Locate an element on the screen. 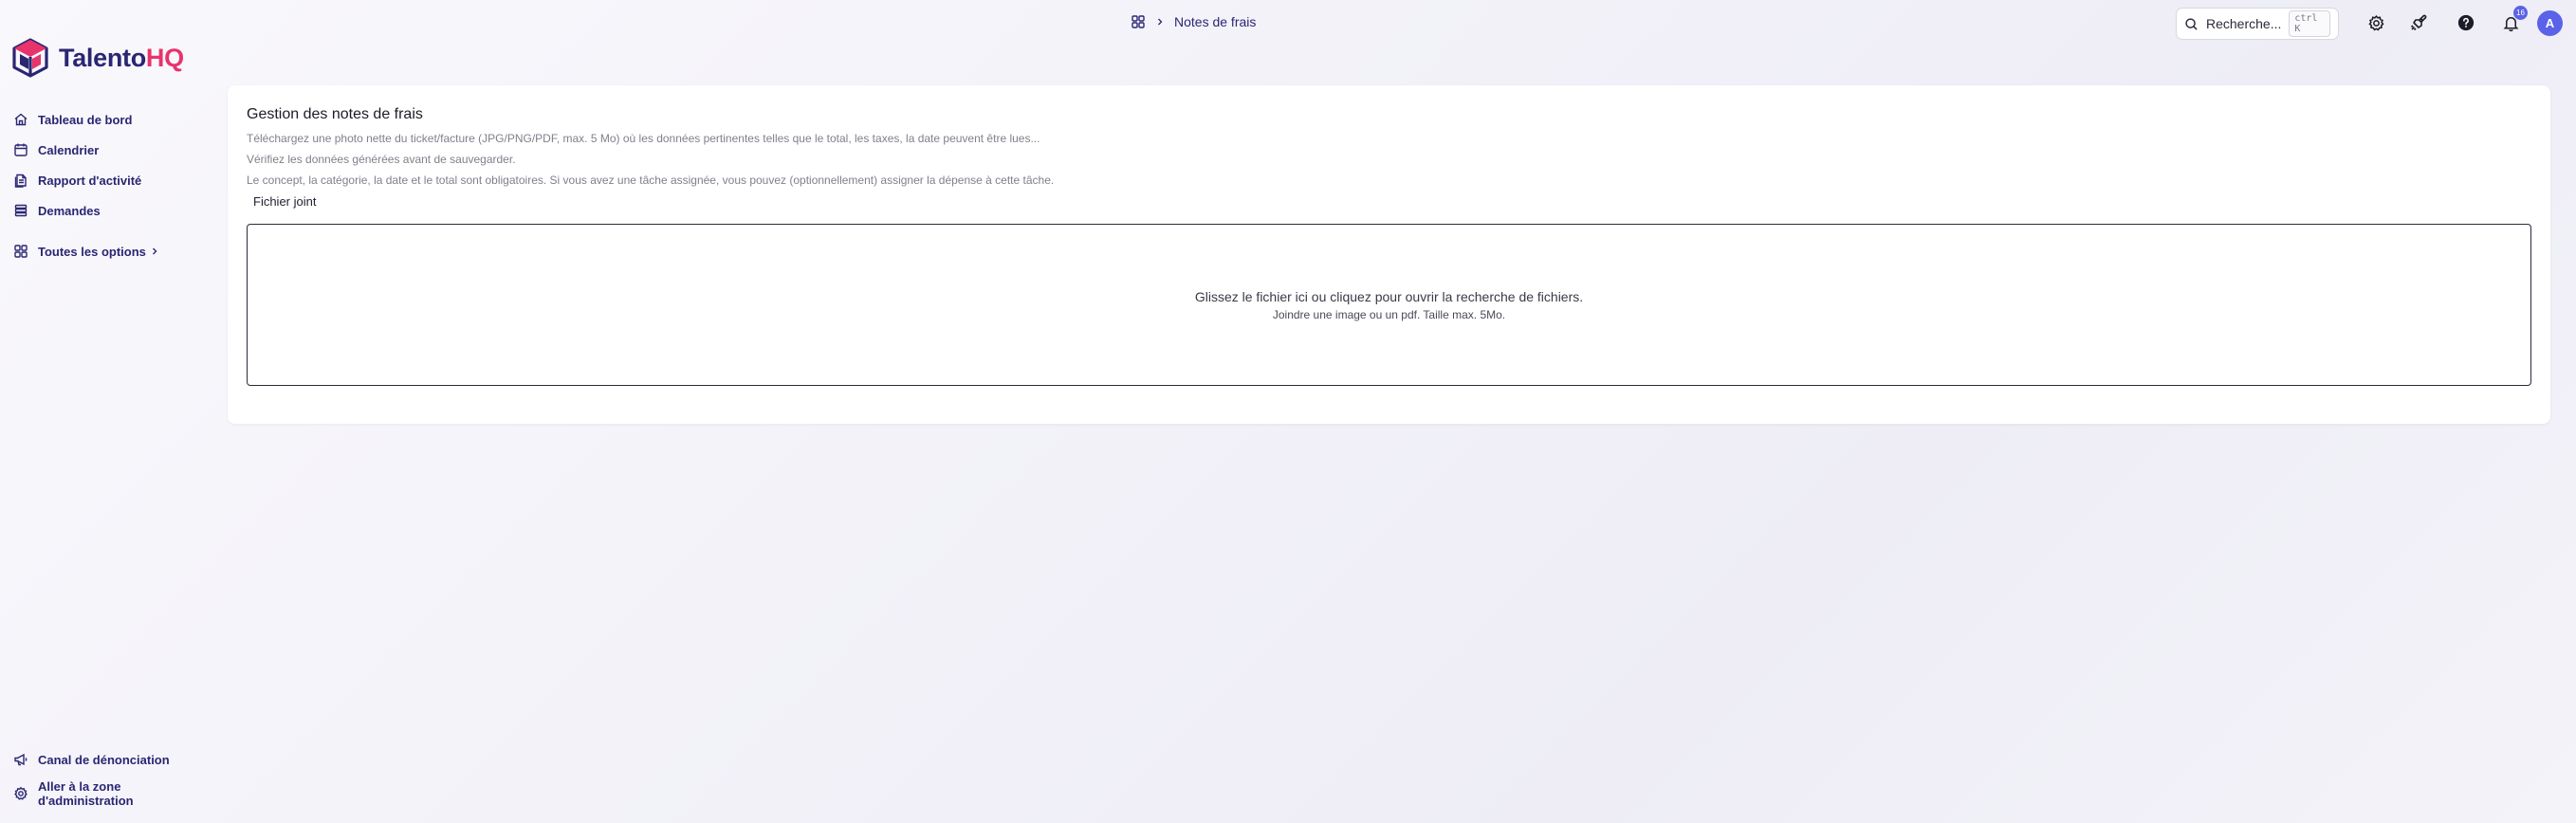  logo-text: TalentoHQ is located at coordinates (121, 57).